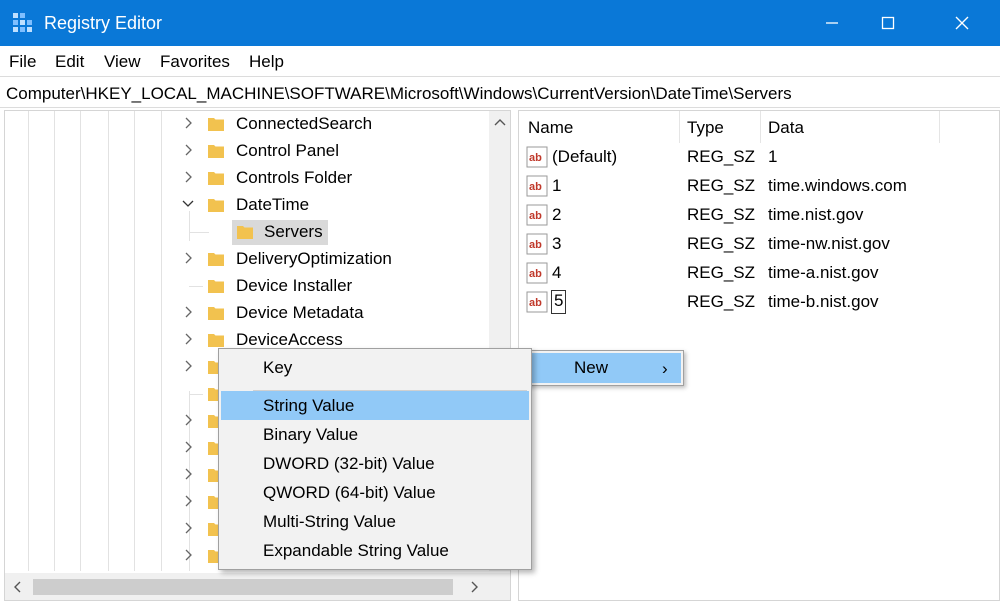 The height and width of the screenshot is (603, 1000). What do you see at coordinates (759, 302) in the screenshot?
I see `table-row: ab 5 REG_SZ time-b.nist.gov` at bounding box center [759, 302].